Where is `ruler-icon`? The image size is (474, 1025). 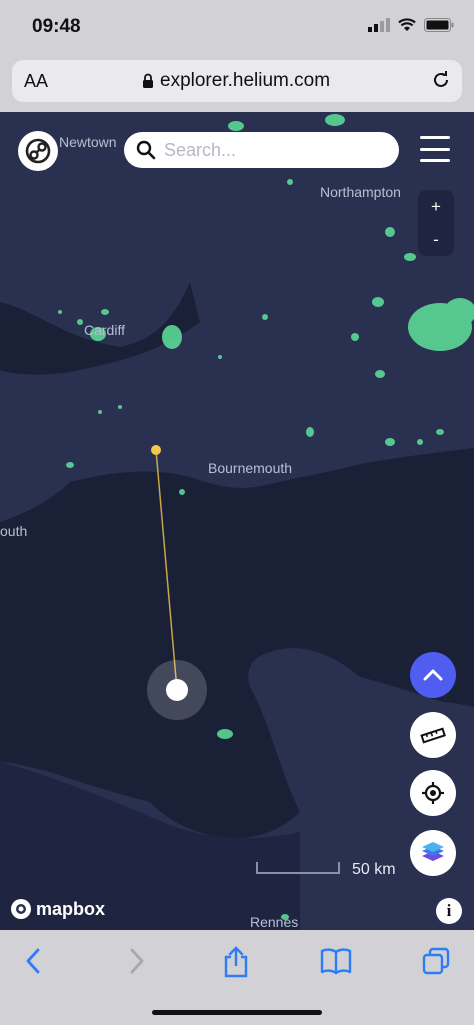
ruler-icon is located at coordinates (433, 735).